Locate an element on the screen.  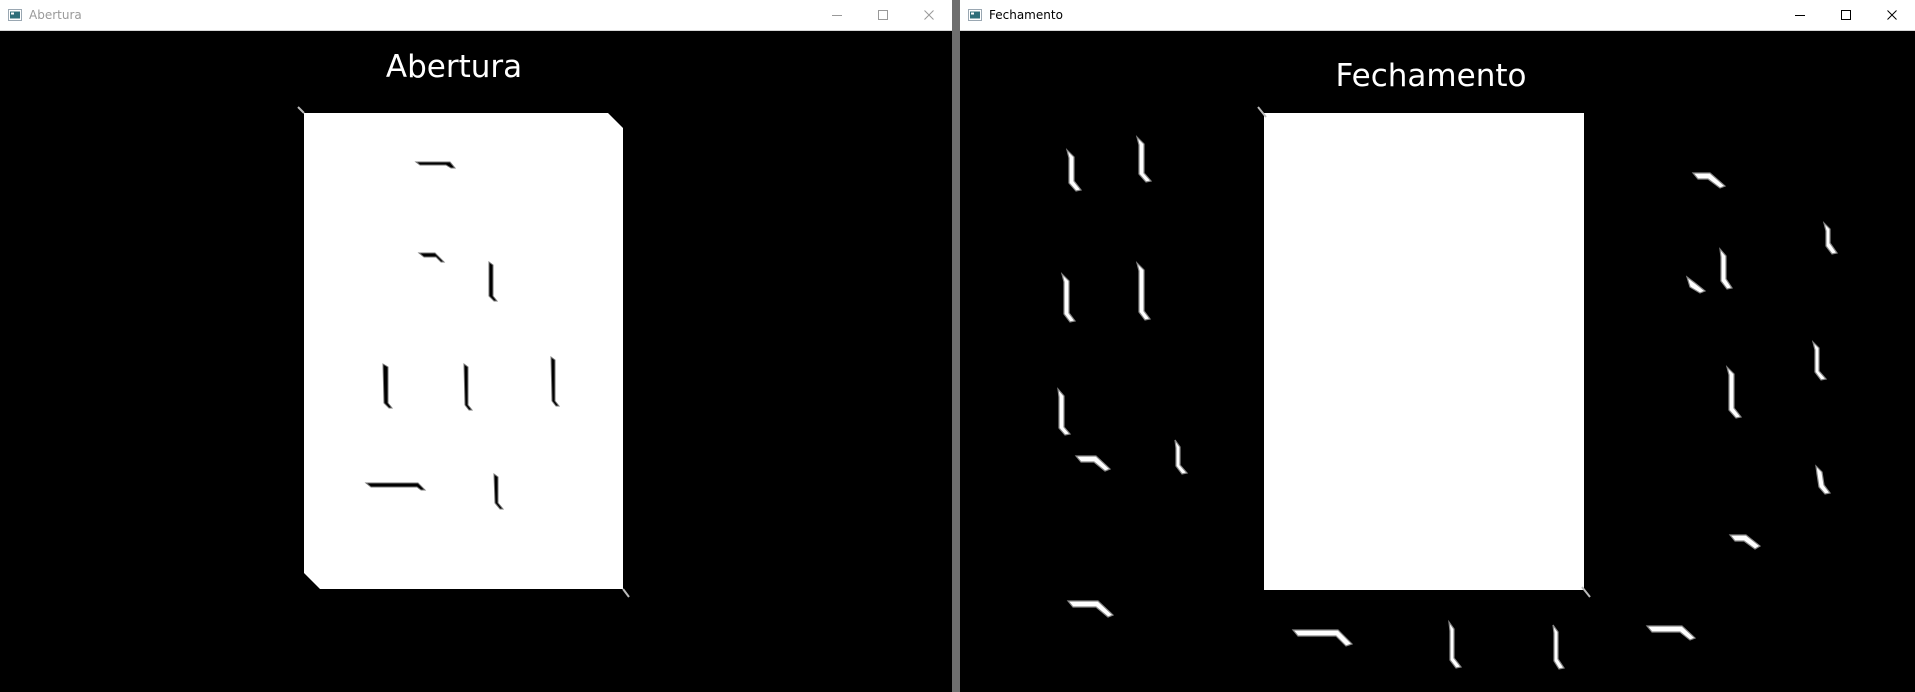
image-title: Fechamento is located at coordinates (1431, 76).